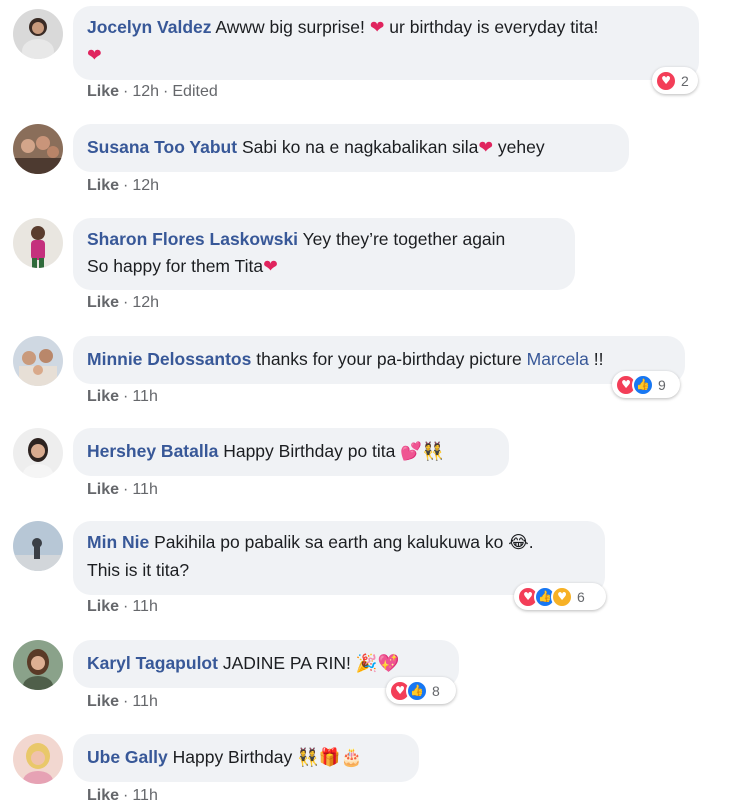 Image resolution: width=750 pixels, height=812 pixels. I want to click on commenter-name: Susana Too Yabut, so click(162, 147).